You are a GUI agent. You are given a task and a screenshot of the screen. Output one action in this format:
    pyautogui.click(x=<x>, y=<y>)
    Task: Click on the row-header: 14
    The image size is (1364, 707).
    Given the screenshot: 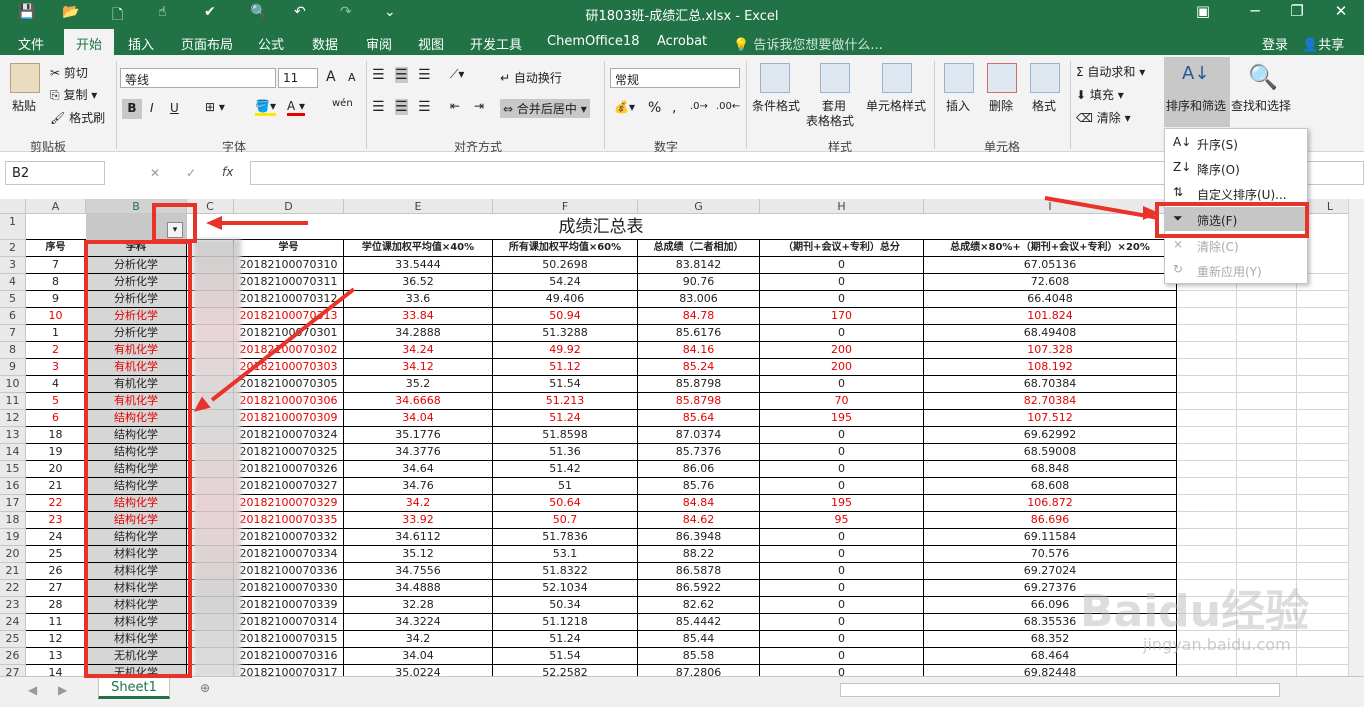 What is the action you would take?
    pyautogui.click(x=13, y=452)
    